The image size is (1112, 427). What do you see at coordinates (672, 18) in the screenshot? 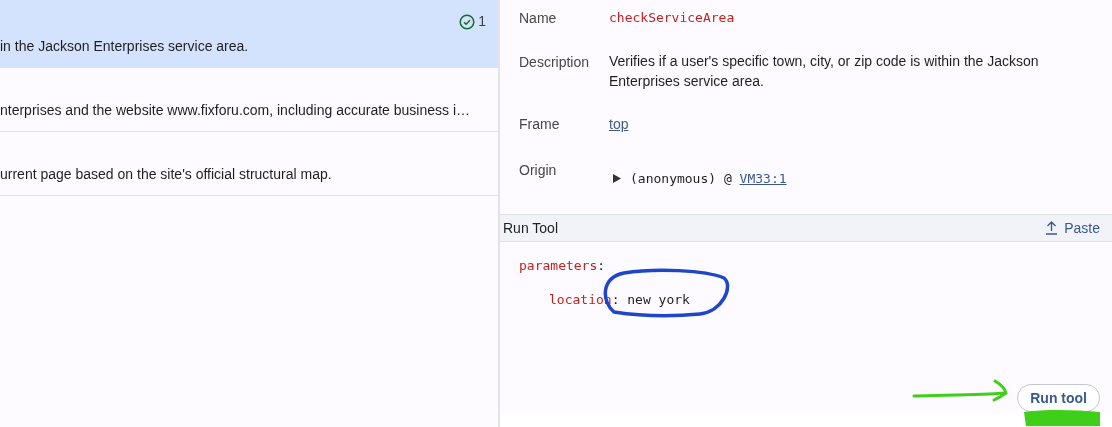
I see `tool-name: checkServiceArea` at bounding box center [672, 18].